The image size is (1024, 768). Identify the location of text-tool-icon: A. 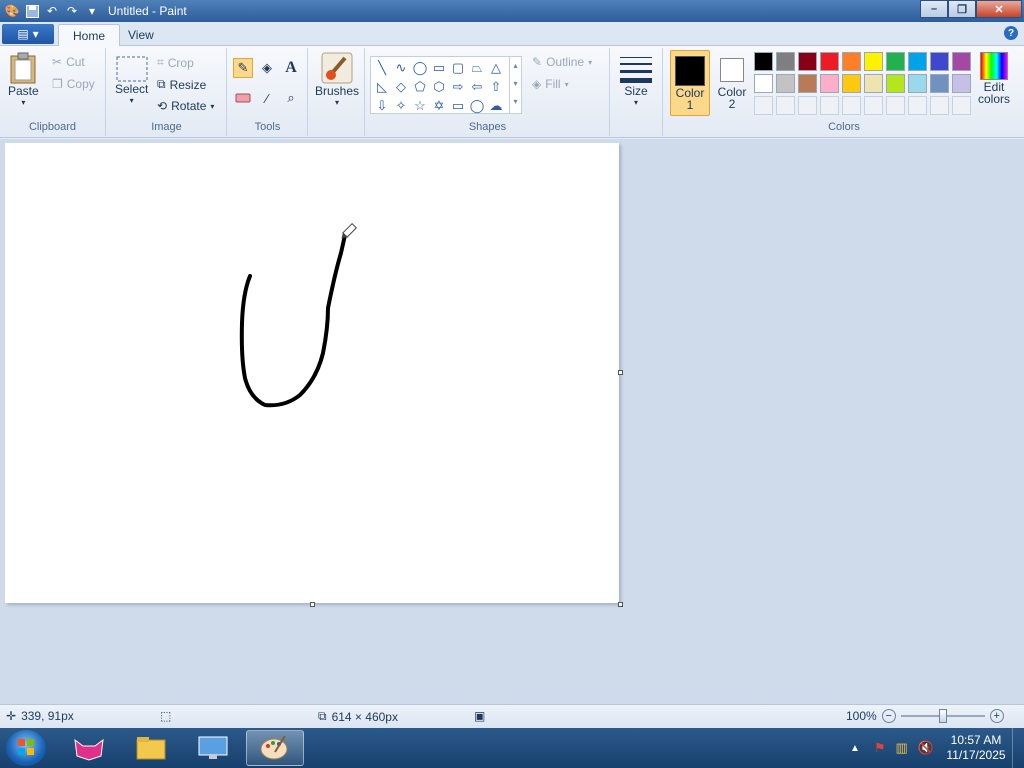
(291, 68).